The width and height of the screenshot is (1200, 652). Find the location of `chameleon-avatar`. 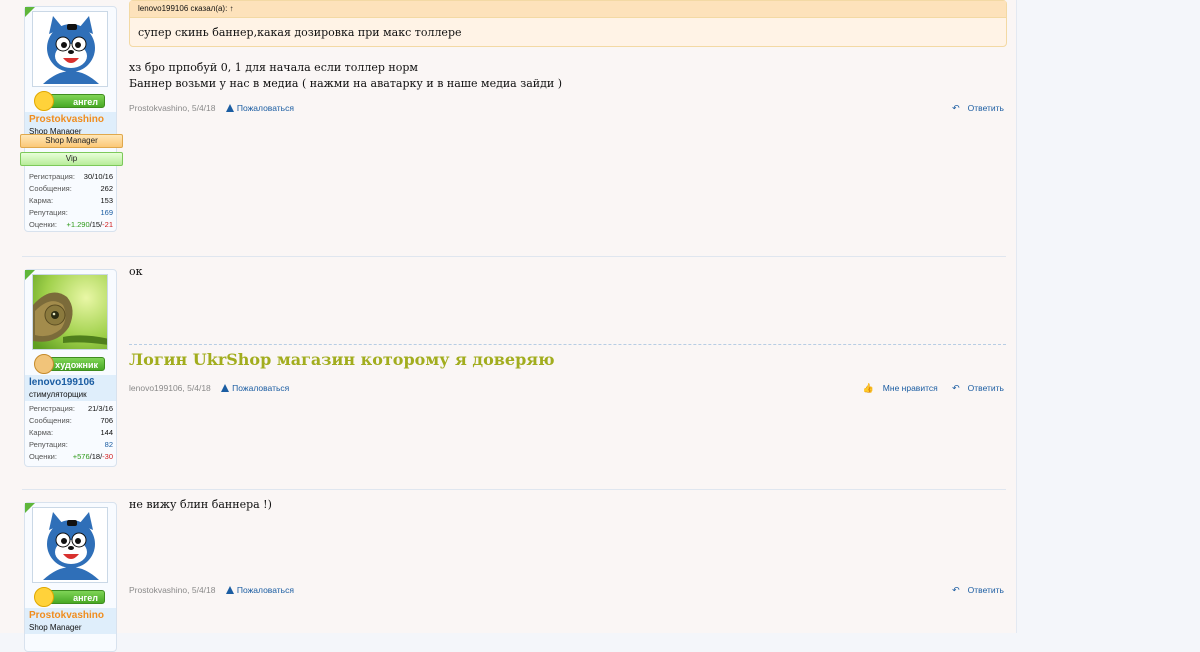

chameleon-avatar is located at coordinates (70, 312).